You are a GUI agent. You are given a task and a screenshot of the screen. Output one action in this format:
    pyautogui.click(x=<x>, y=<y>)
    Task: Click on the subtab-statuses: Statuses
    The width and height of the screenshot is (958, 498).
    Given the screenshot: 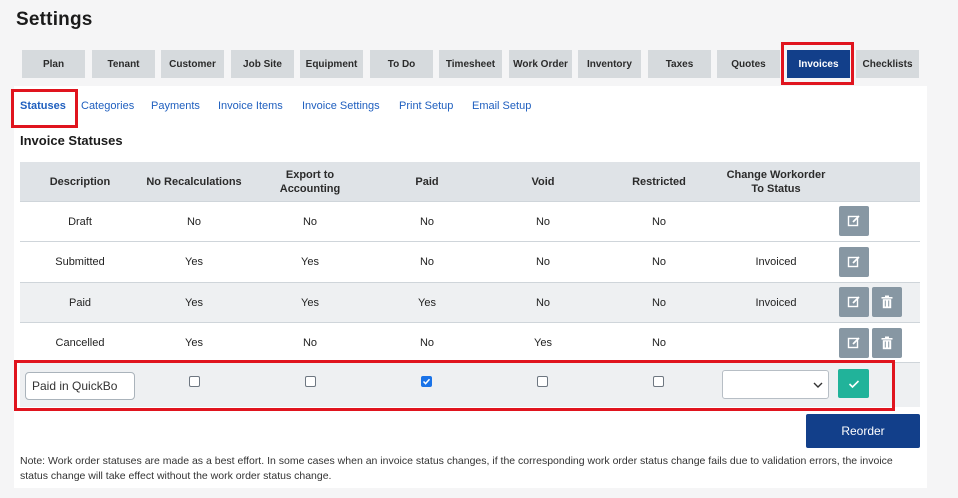 What is the action you would take?
    pyautogui.click(x=43, y=106)
    